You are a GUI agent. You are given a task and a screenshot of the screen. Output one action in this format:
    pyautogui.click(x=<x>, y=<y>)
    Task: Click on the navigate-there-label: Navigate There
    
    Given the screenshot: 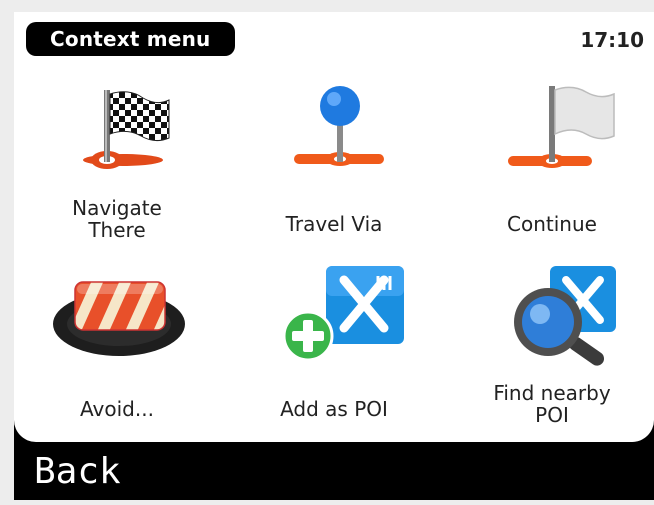 What is the action you would take?
    pyautogui.click(x=117, y=219)
    